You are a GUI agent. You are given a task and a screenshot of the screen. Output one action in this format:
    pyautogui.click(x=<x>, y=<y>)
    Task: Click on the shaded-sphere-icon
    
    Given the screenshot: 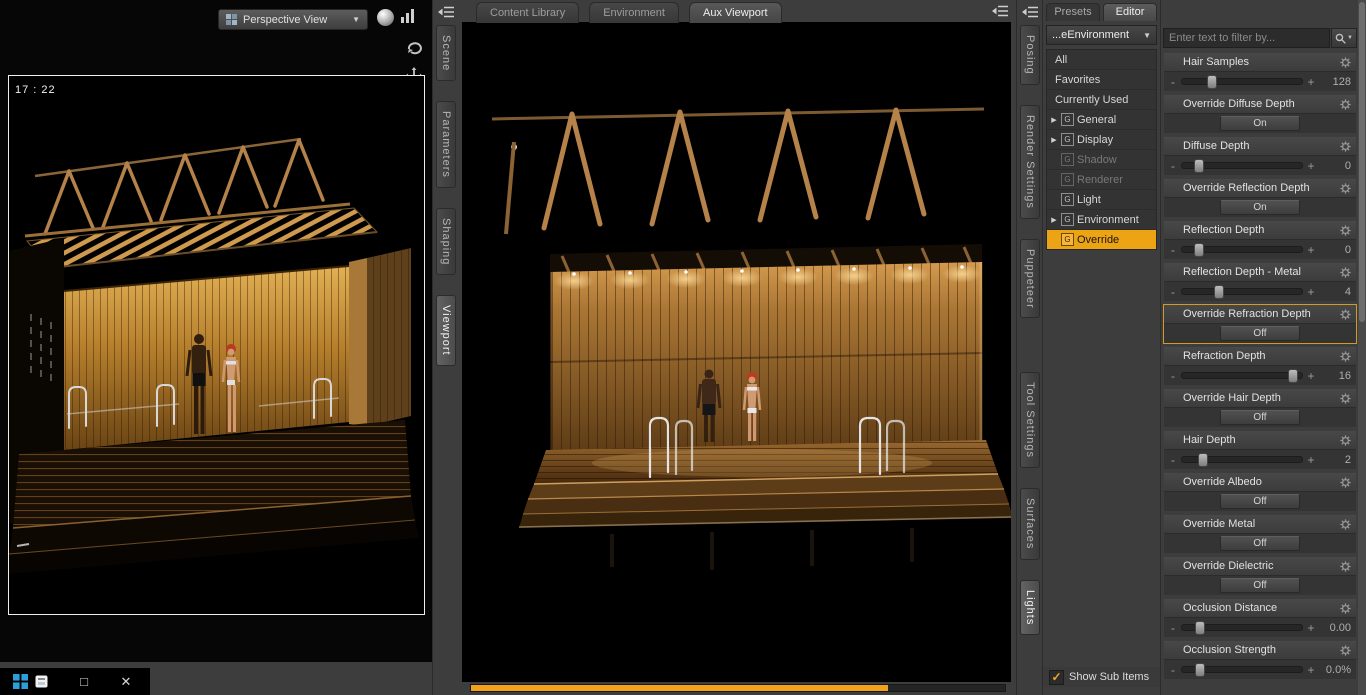 What is the action you would take?
    pyautogui.click(x=385, y=17)
    